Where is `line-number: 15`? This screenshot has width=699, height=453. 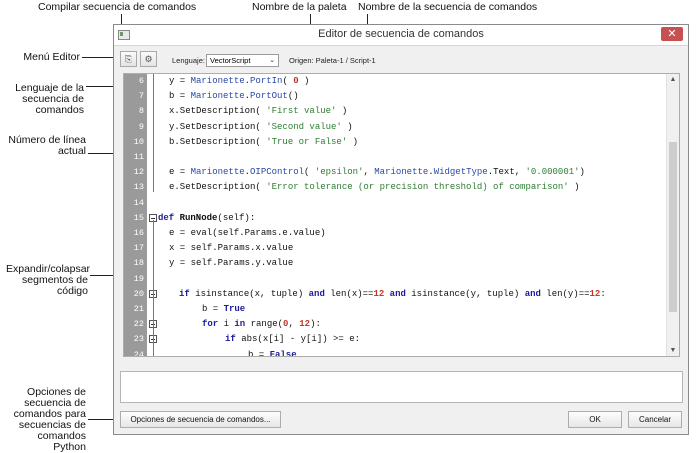
line-number: 15 is located at coordinates (138, 217).